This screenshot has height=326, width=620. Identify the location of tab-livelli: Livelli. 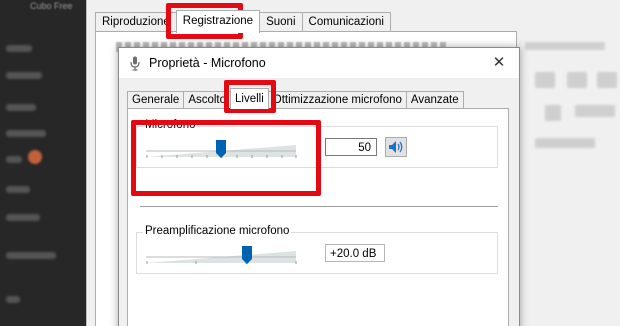
(249, 98).